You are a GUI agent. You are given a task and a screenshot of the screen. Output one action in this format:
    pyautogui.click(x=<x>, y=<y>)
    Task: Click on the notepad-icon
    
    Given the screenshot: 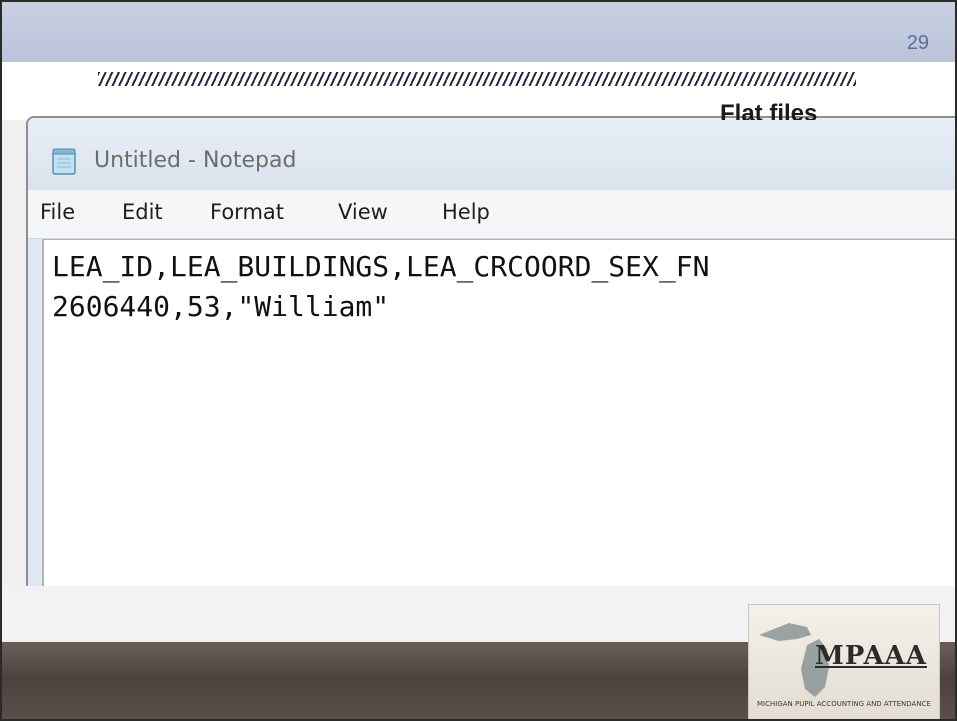 What is the action you would take?
    pyautogui.click(x=65, y=161)
    